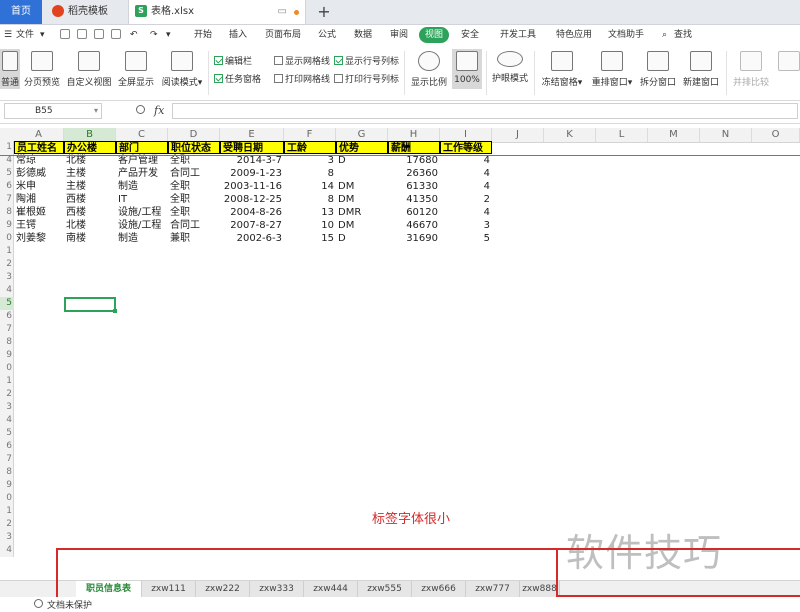  What do you see at coordinates (518, 135) in the screenshot?
I see `column-header-j: J` at bounding box center [518, 135].